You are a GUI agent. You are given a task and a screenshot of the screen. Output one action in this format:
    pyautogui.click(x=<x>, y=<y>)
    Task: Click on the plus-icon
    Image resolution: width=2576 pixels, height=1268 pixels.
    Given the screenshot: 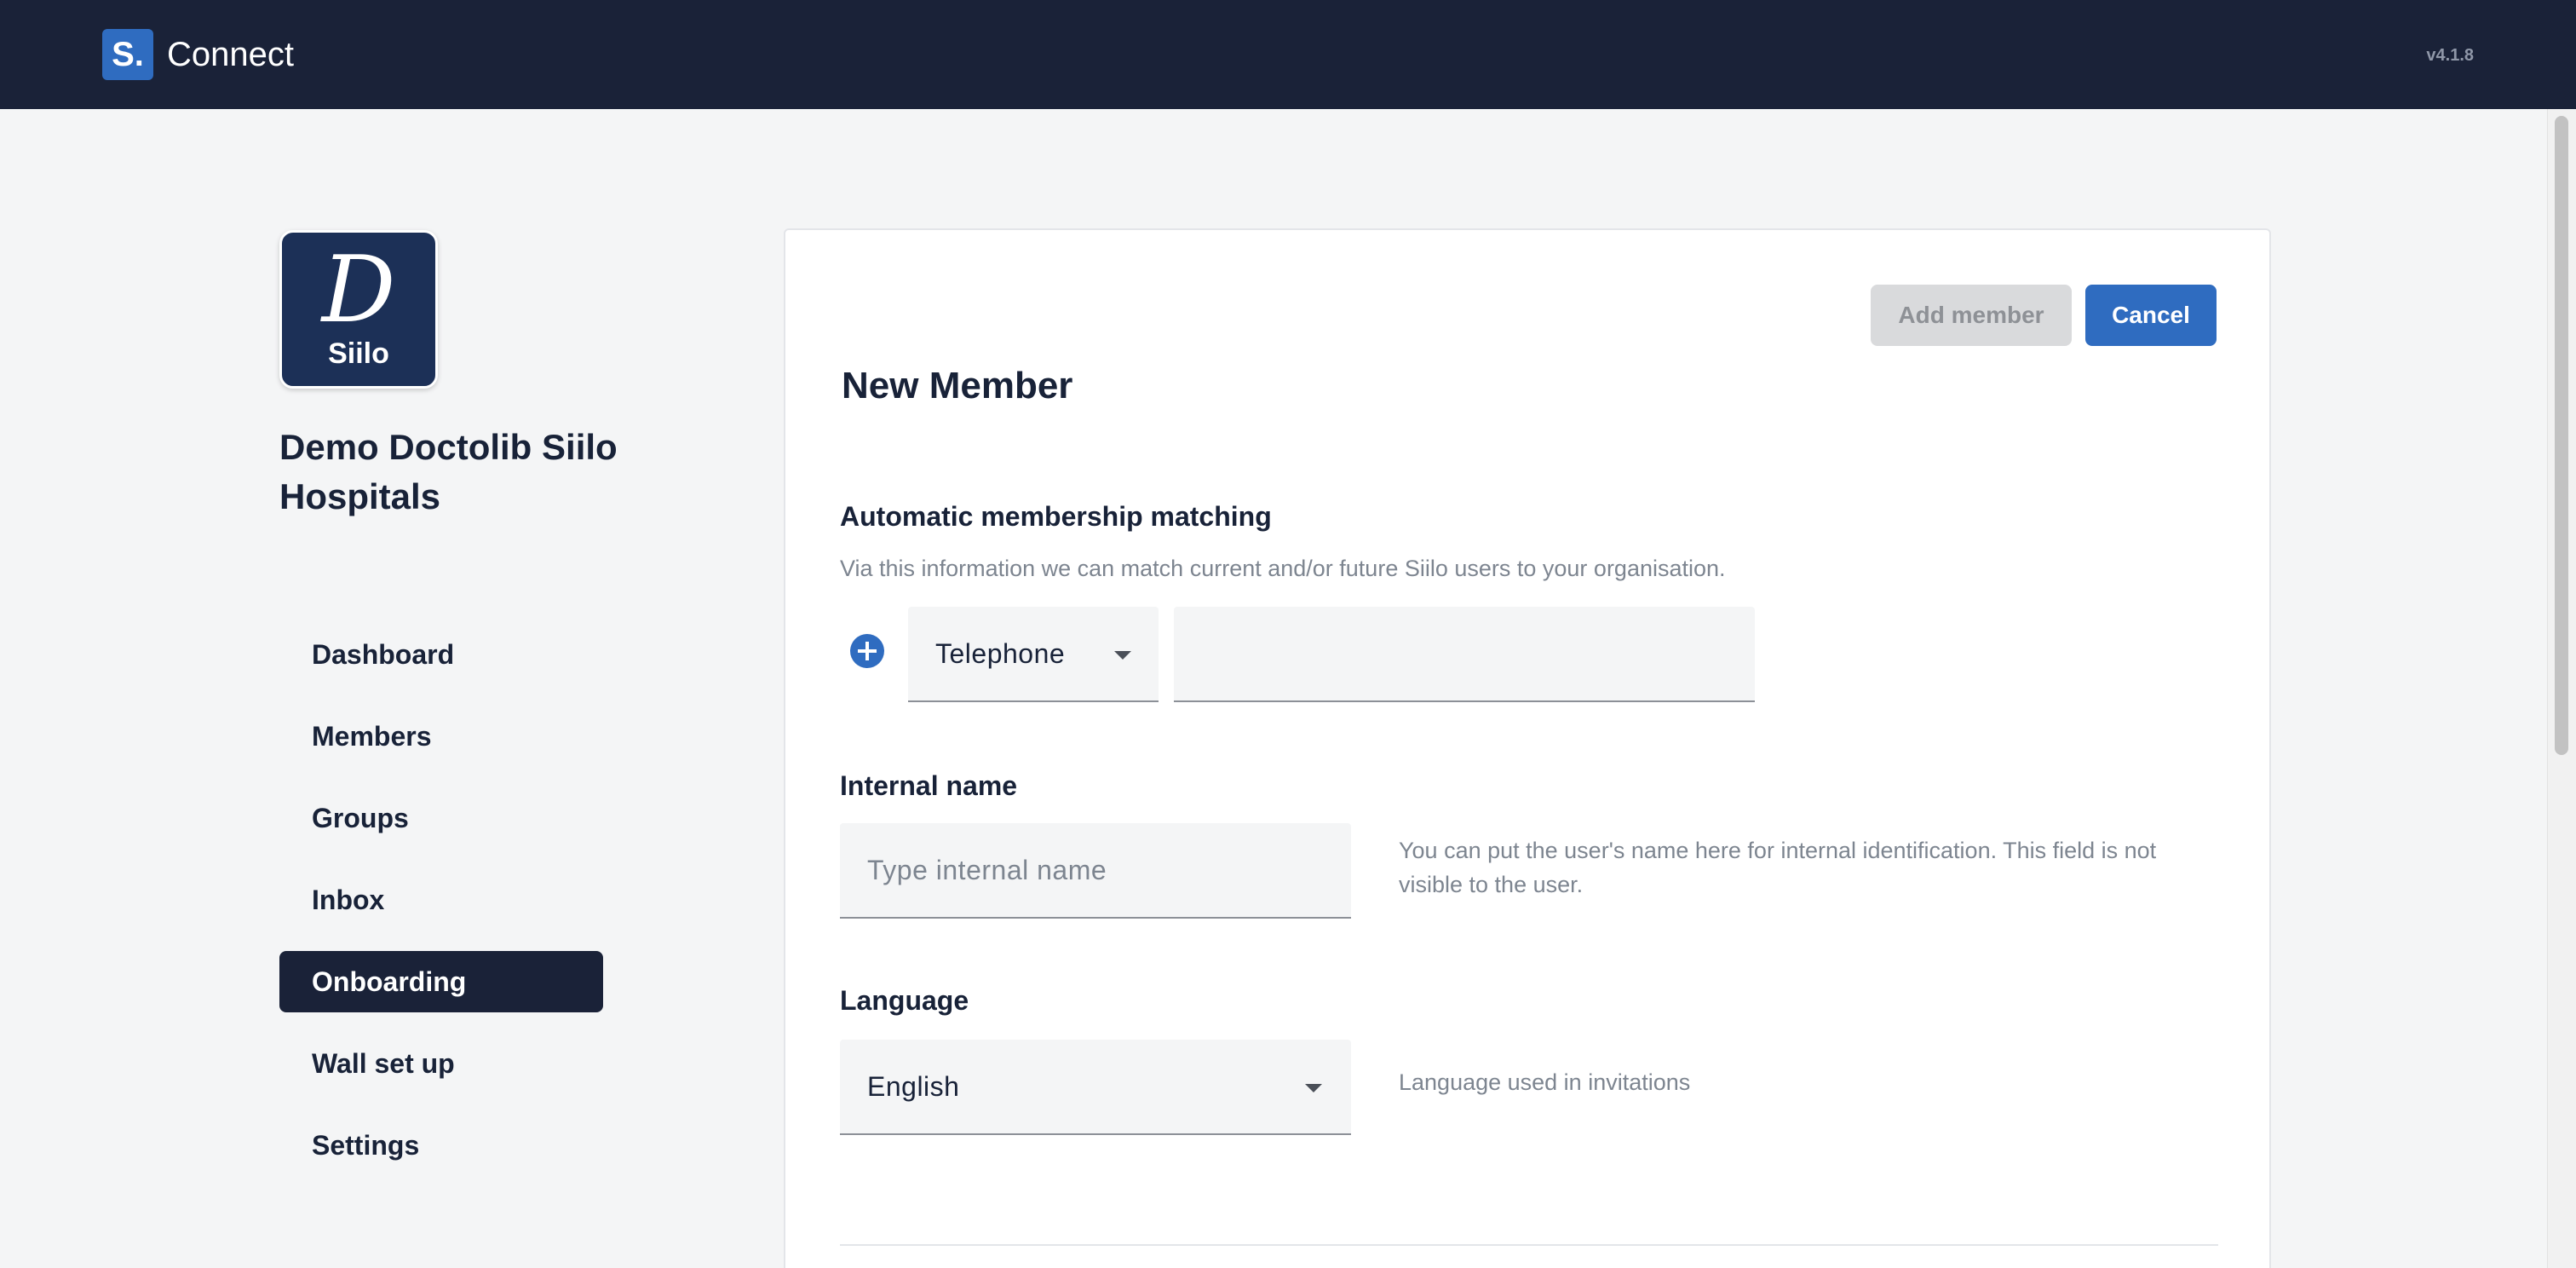 What is the action you would take?
    pyautogui.click(x=868, y=651)
    